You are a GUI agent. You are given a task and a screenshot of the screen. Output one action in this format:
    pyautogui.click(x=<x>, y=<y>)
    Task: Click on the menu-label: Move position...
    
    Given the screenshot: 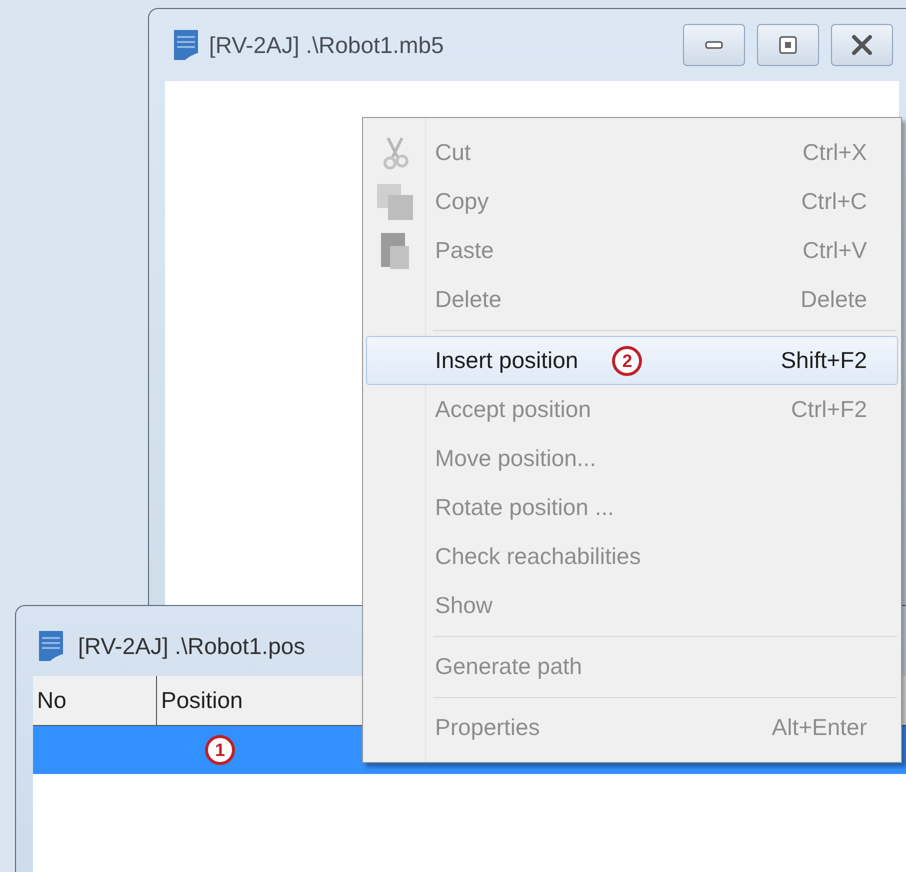 What is the action you would take?
    pyautogui.click(x=515, y=459)
    